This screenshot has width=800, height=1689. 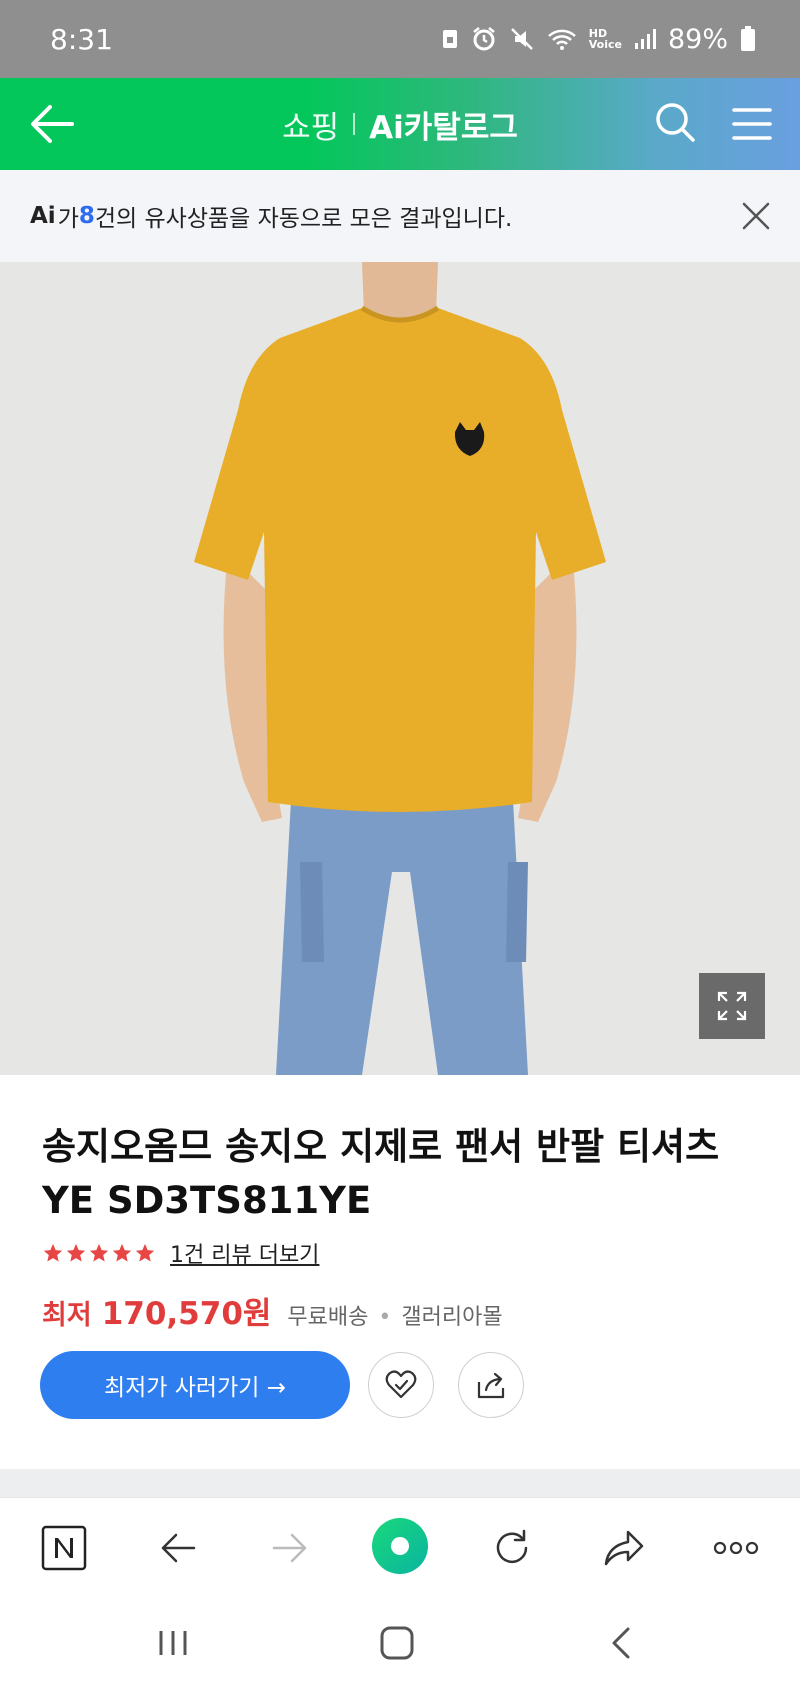 I want to click on home-icon, so click(x=397, y=1643).